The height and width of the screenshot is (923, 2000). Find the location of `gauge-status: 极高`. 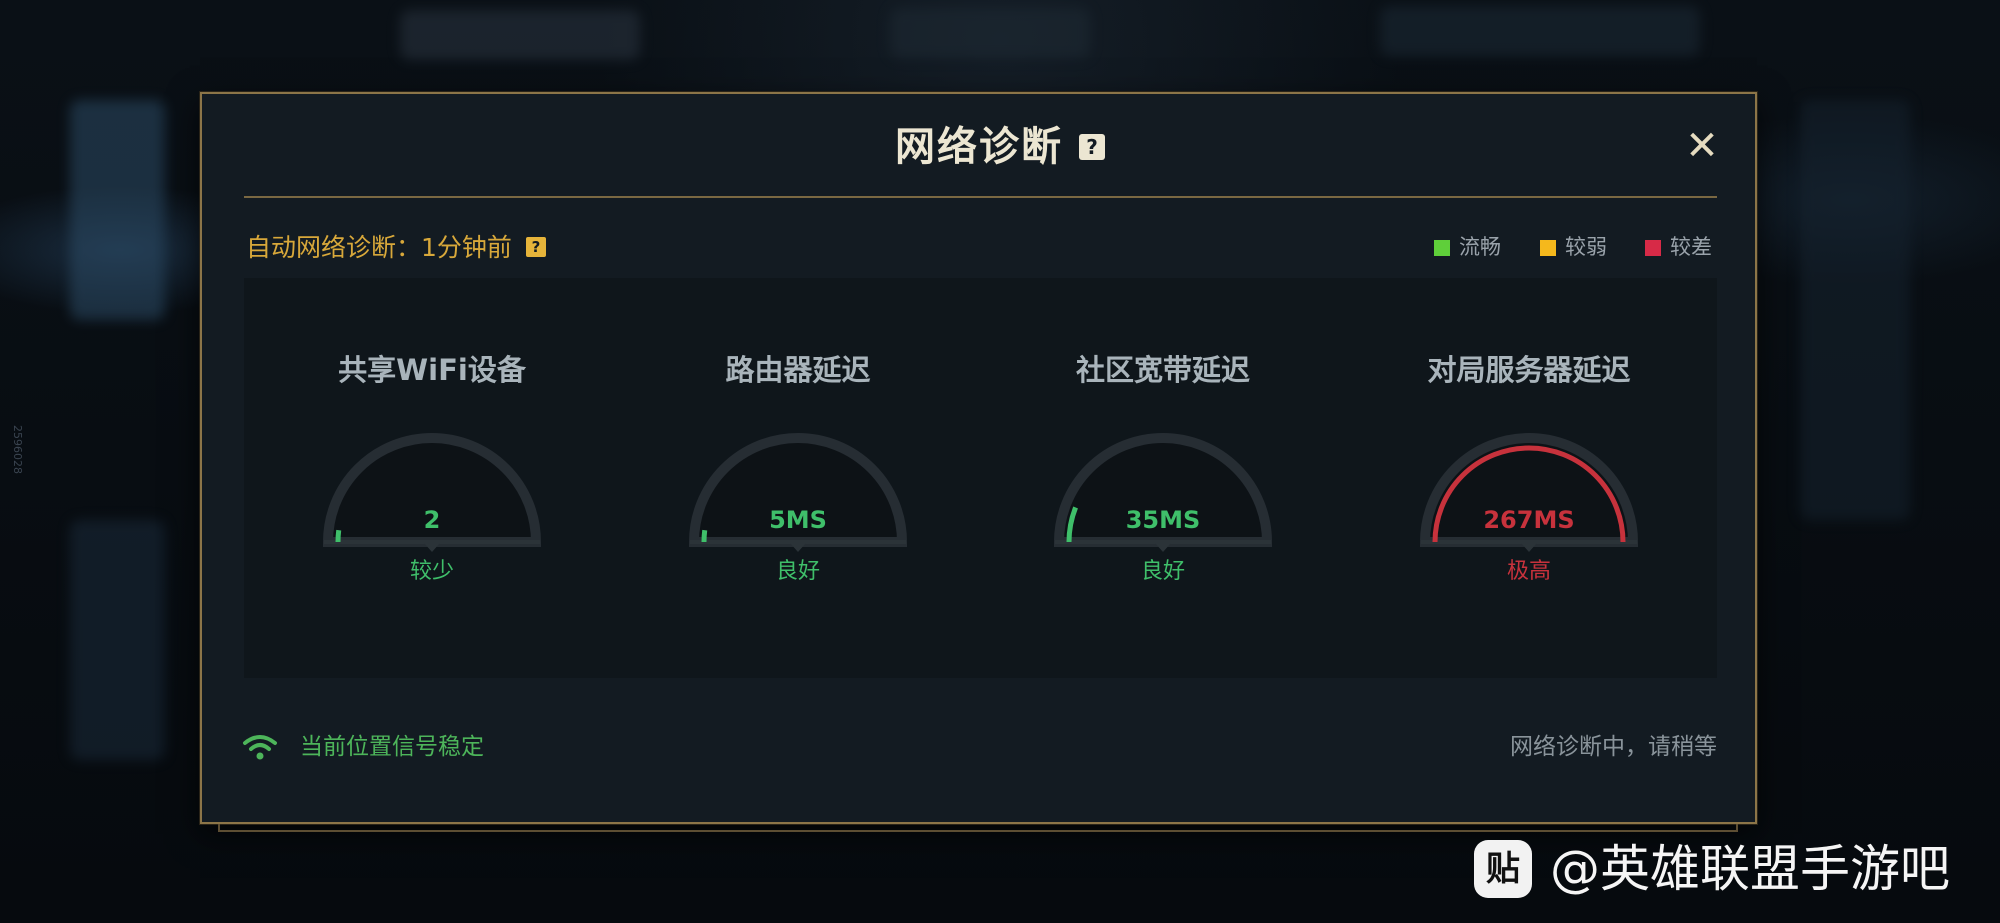

gauge-status: 极高 is located at coordinates (1528, 571).